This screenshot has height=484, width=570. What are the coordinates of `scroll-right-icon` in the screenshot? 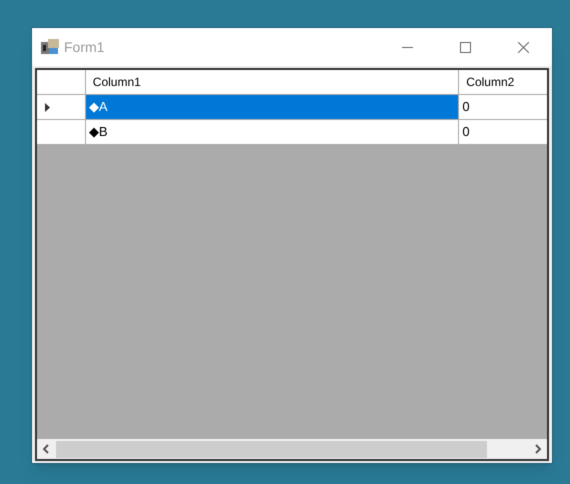 It's located at (537, 449).